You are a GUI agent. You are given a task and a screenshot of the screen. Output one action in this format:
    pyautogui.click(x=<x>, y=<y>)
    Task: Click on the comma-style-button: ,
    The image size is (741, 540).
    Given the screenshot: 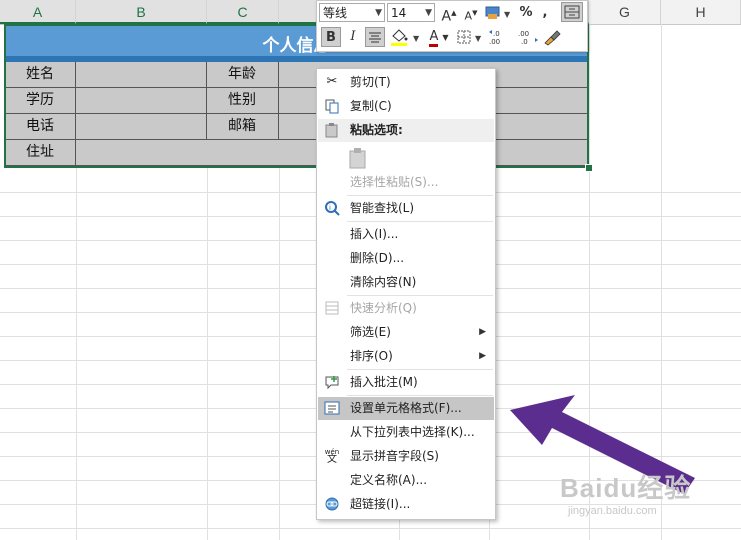 What is the action you would take?
    pyautogui.click(x=545, y=13)
    